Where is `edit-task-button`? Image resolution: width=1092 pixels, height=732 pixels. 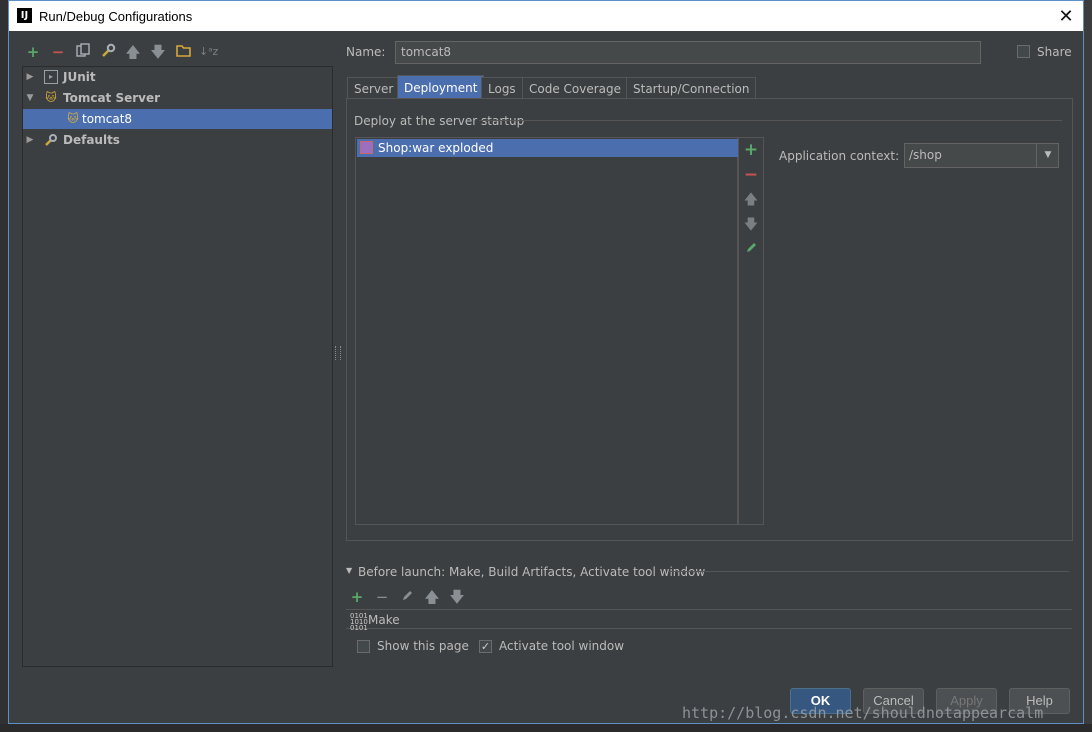 edit-task-button is located at coordinates (407, 597).